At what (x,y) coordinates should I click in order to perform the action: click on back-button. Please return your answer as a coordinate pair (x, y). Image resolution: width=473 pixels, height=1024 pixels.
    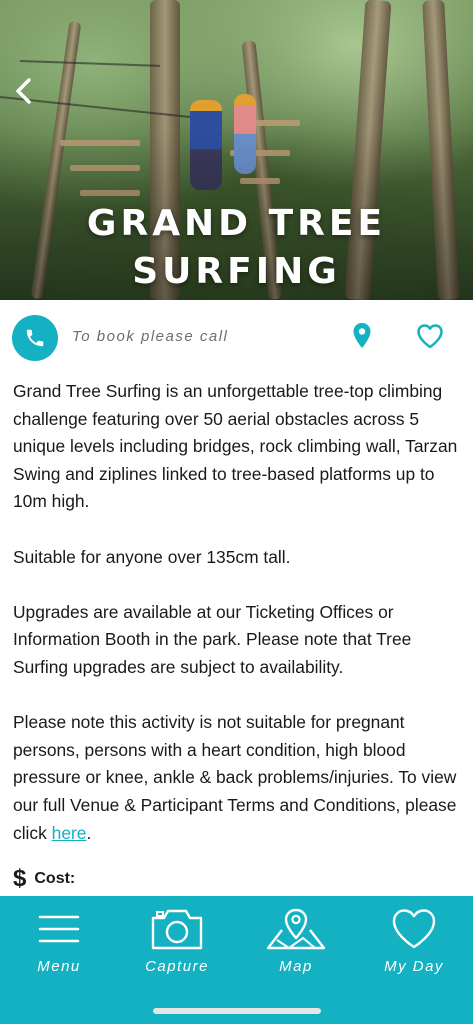
    Looking at the image, I should click on (23, 91).